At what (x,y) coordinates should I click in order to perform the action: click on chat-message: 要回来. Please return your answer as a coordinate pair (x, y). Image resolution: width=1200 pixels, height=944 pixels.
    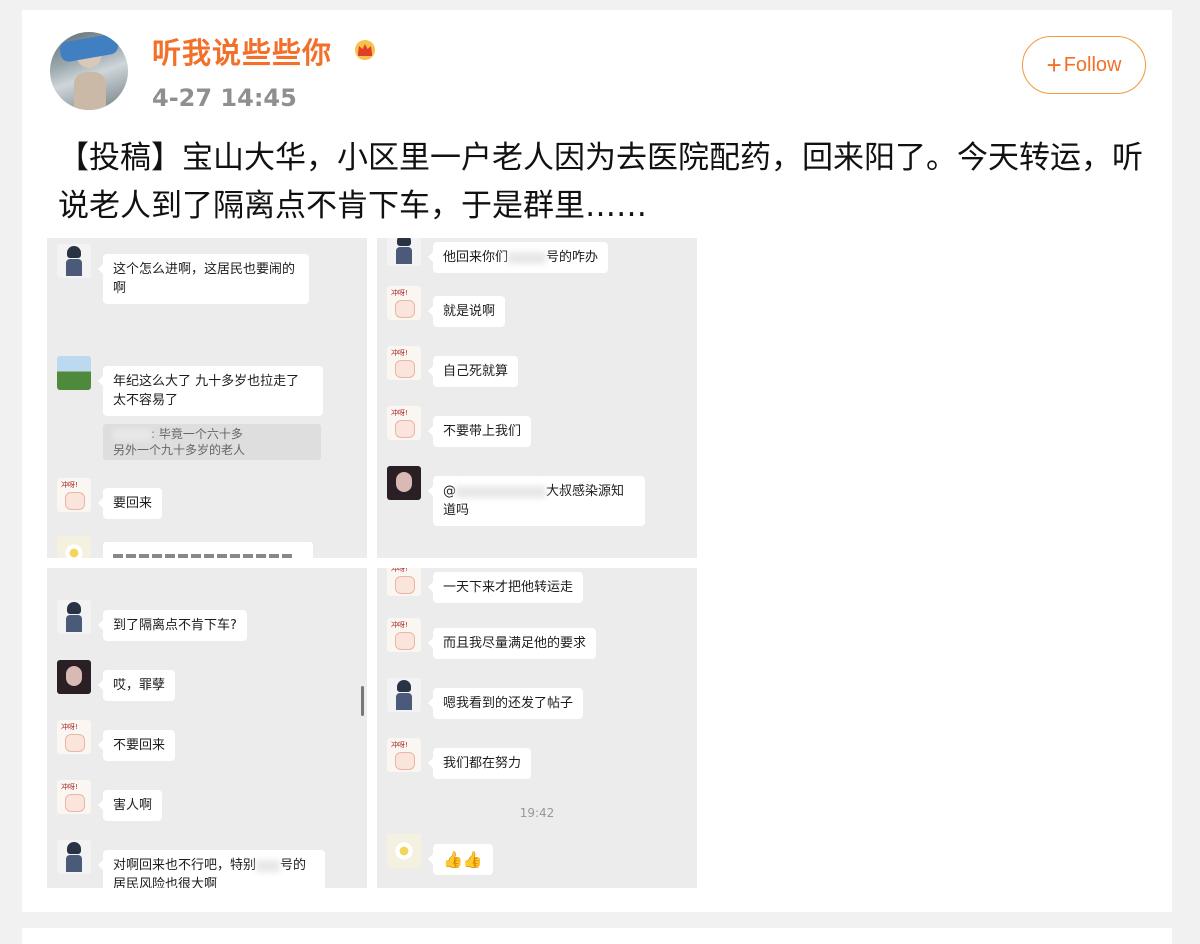
    Looking at the image, I should click on (110, 498).